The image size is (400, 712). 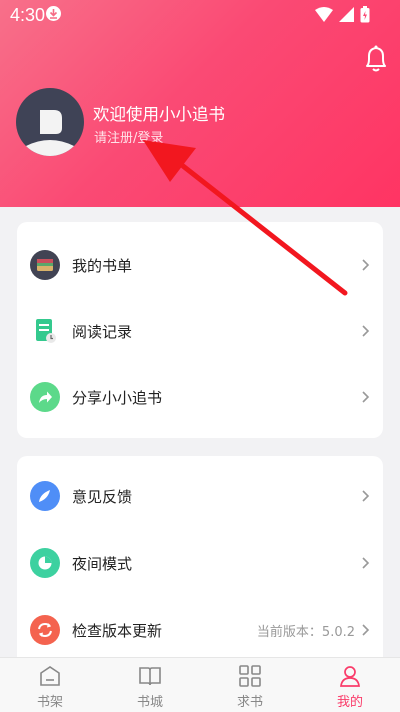 What do you see at coordinates (45, 563) in the screenshot?
I see `night-mode-icon` at bounding box center [45, 563].